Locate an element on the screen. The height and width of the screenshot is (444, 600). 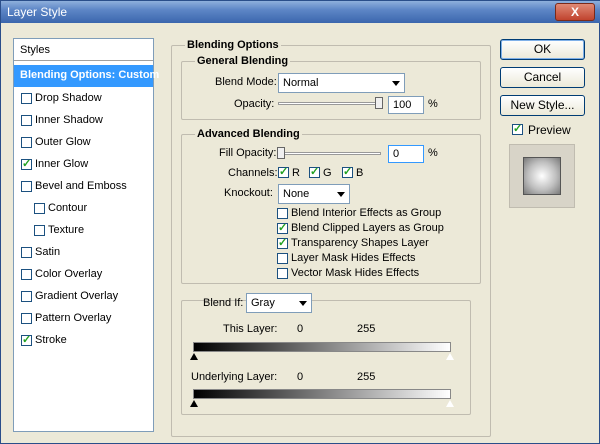
style-item-outer-glow: Outer Glow is located at coordinates (83, 143).